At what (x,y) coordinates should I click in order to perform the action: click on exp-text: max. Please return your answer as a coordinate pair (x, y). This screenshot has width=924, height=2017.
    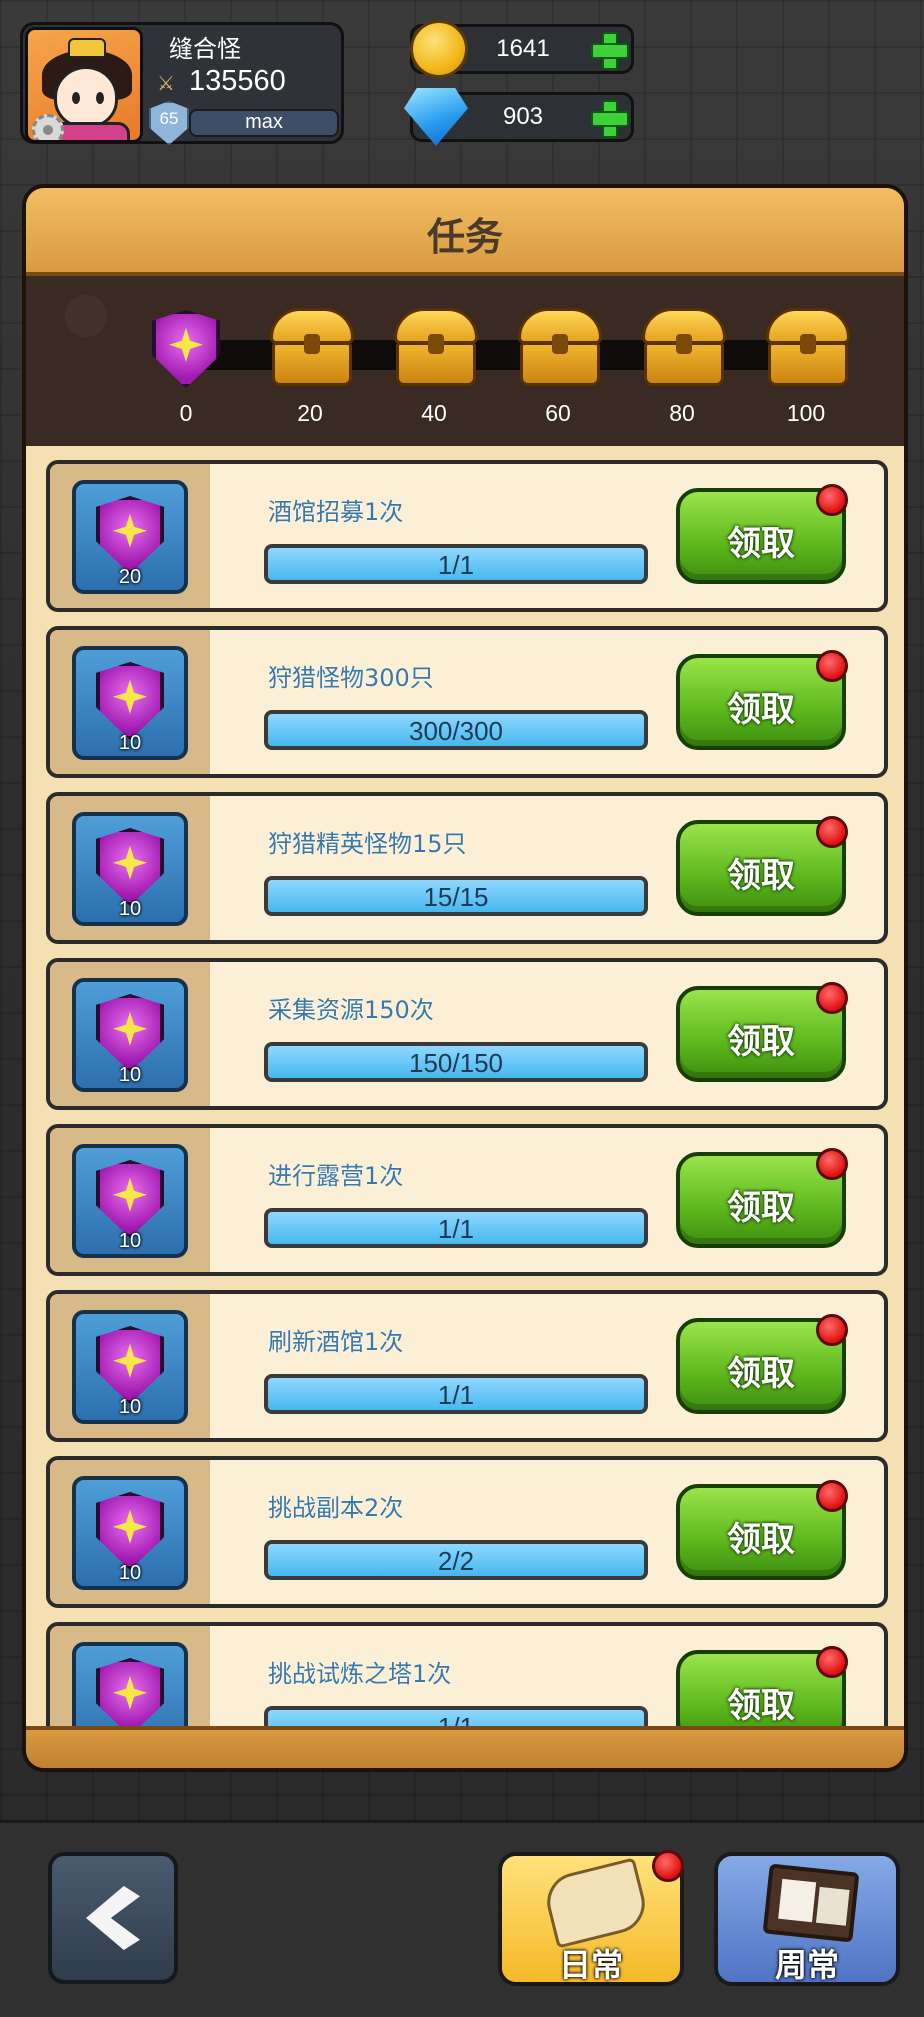
    Looking at the image, I should click on (264, 122).